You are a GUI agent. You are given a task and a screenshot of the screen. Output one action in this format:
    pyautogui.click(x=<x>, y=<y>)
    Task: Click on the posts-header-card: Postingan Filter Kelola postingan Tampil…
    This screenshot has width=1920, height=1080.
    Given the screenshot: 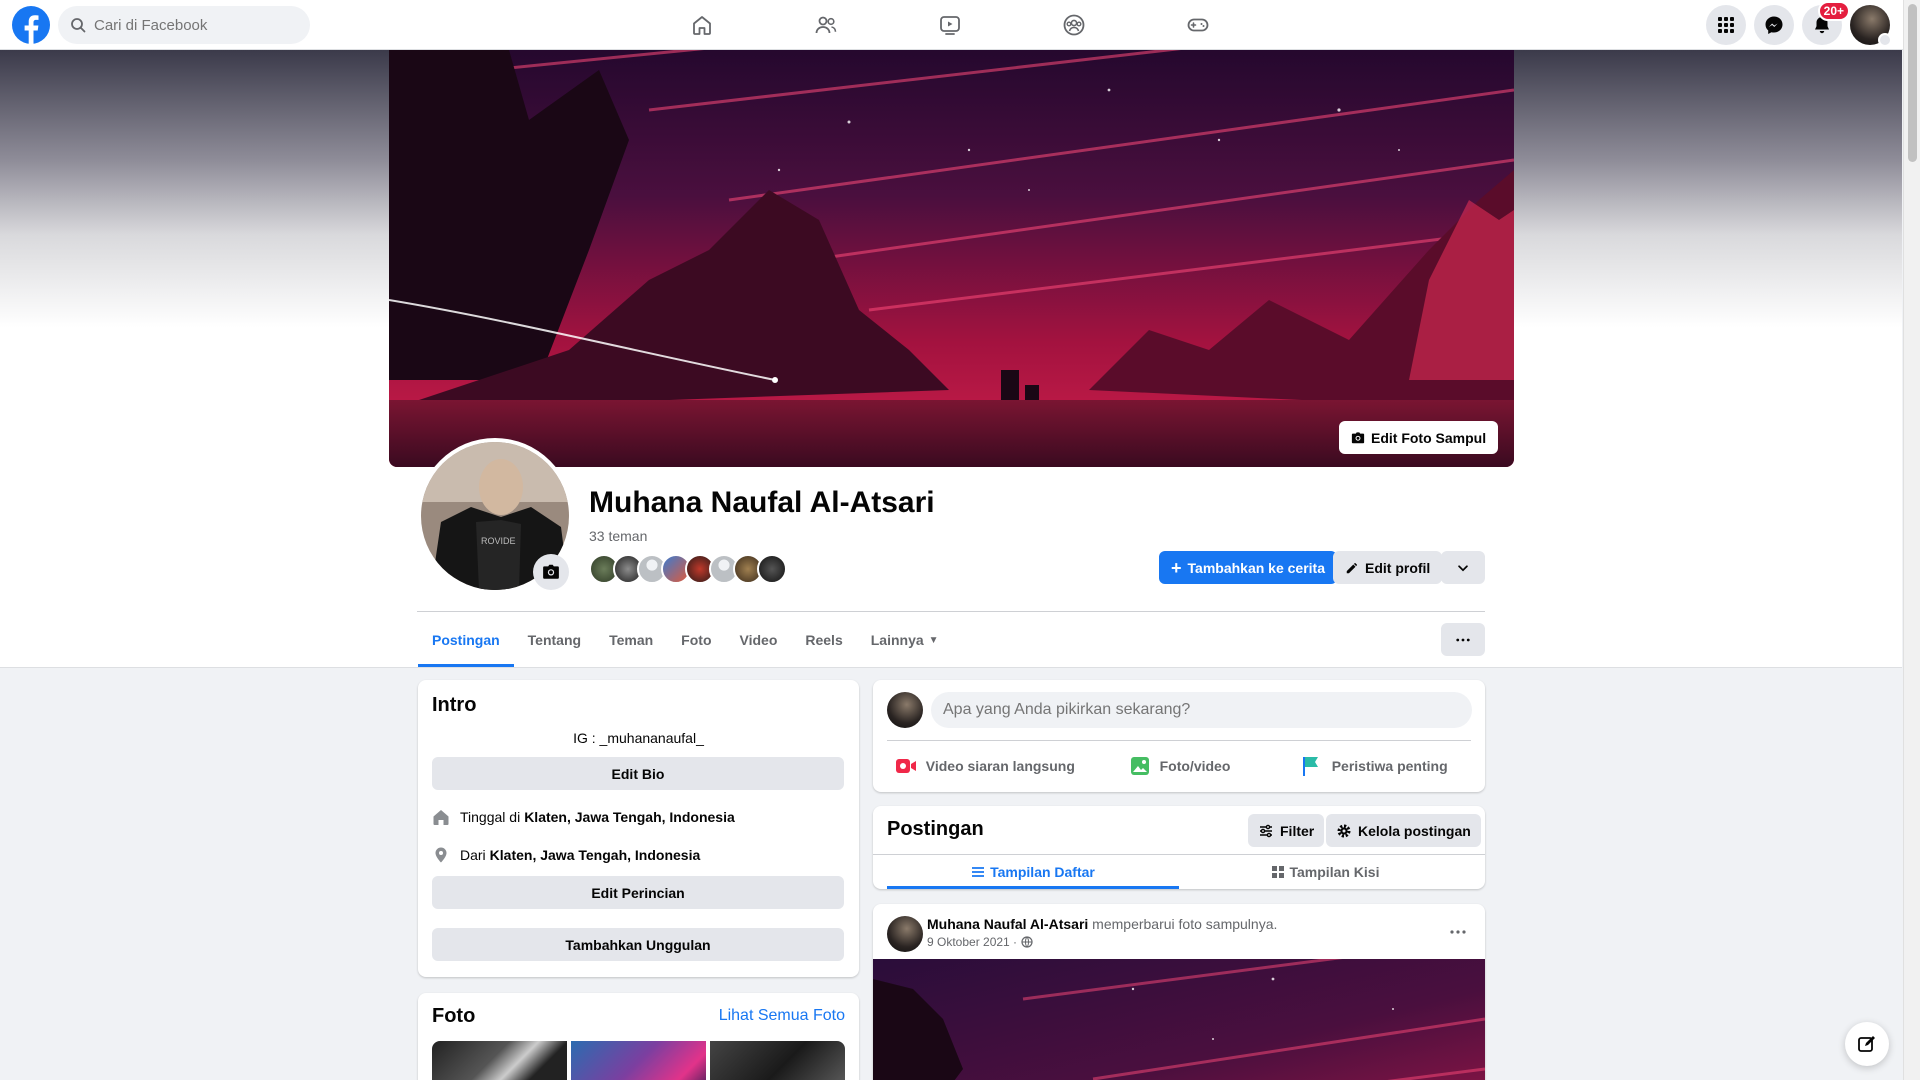 What is the action you would take?
    pyautogui.click(x=1179, y=847)
    